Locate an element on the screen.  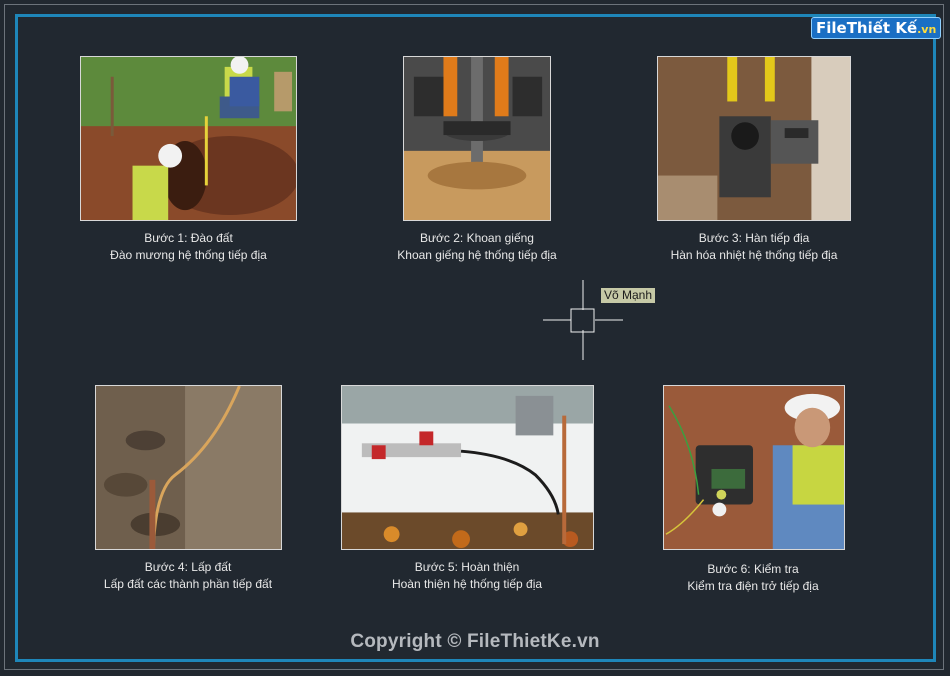
step-2-desc: Khoan giếng hệ thống tiếp địa is located at coordinates (477, 255).